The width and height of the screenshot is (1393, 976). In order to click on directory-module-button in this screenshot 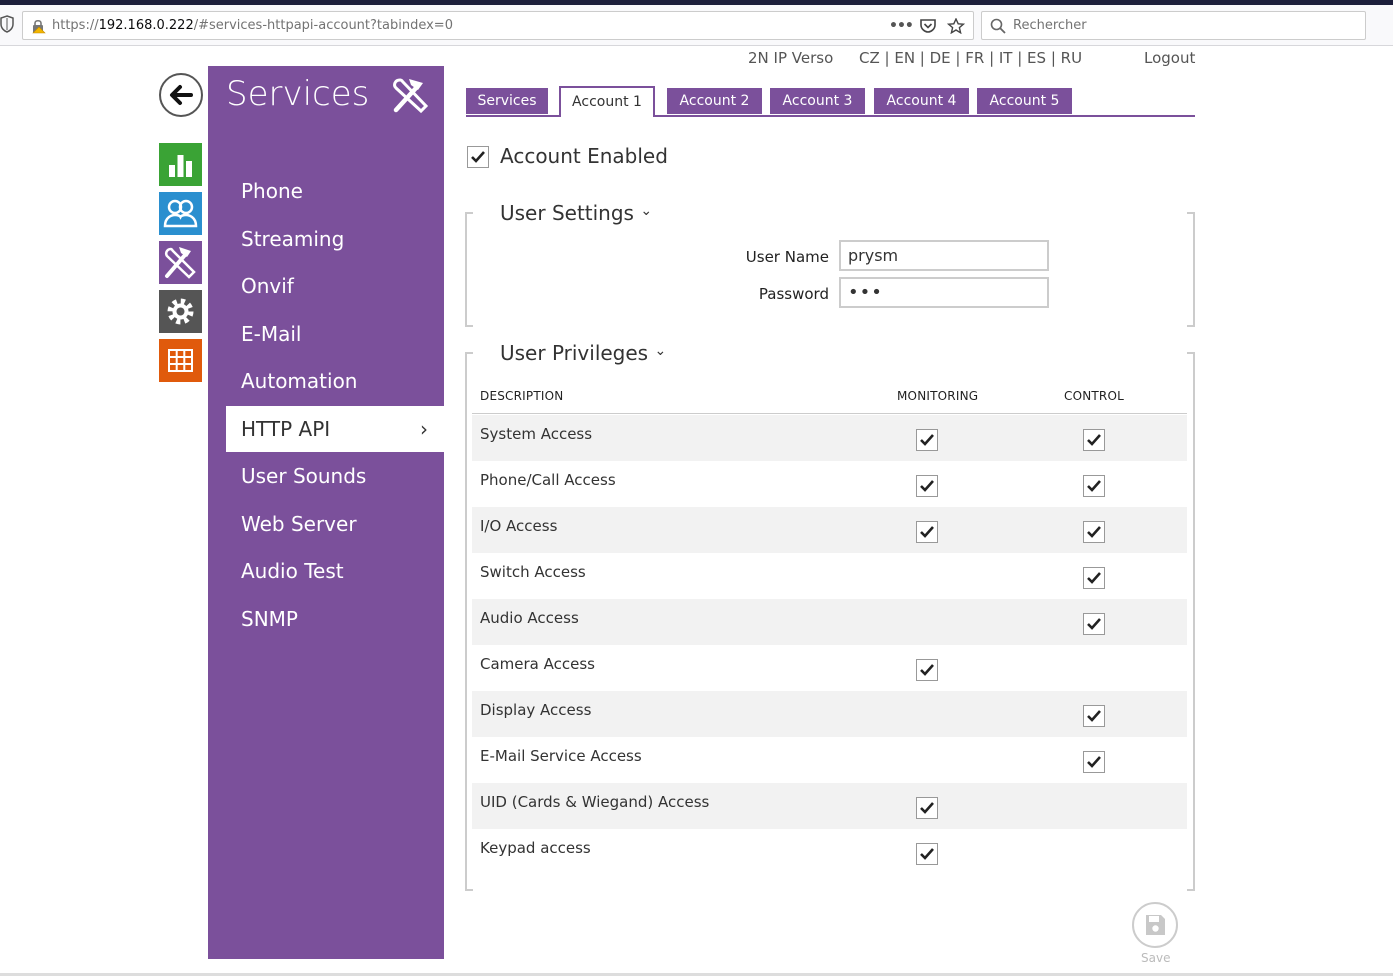, I will do `click(180, 213)`.